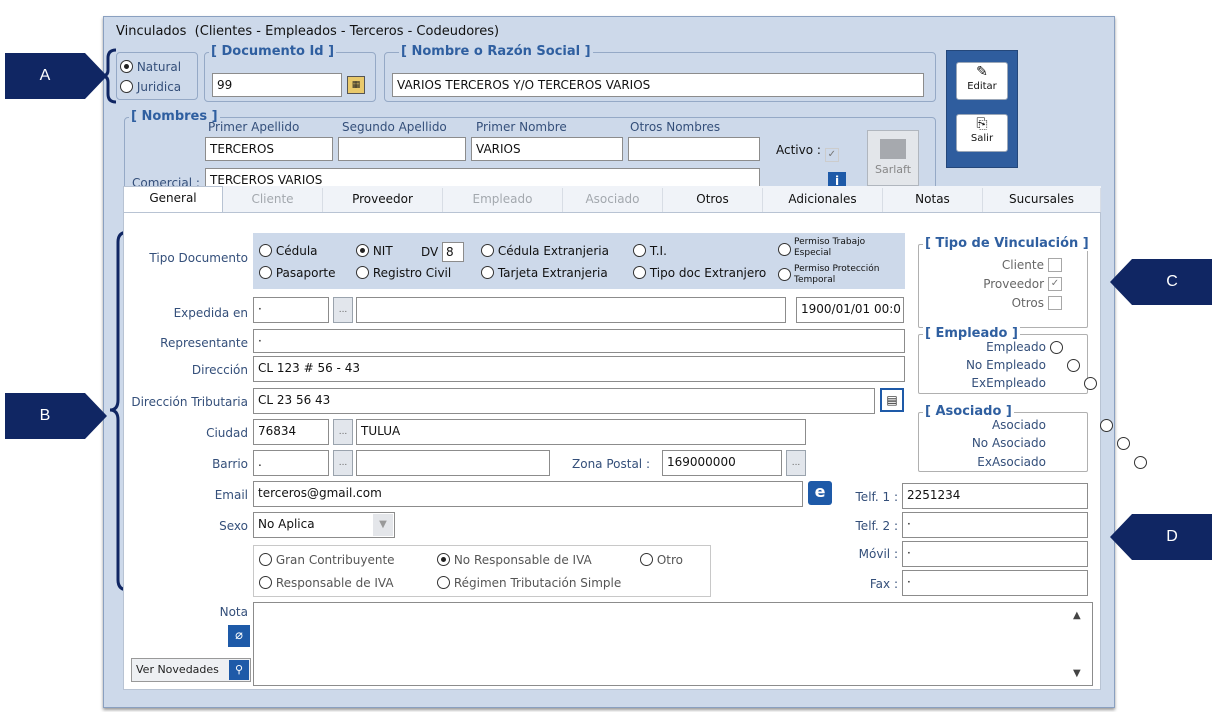 The height and width of the screenshot is (712, 1215). Describe the element at coordinates (514, 560) in the screenshot. I see `radio-no-responsable-iva: No Responsable de IVA` at that location.